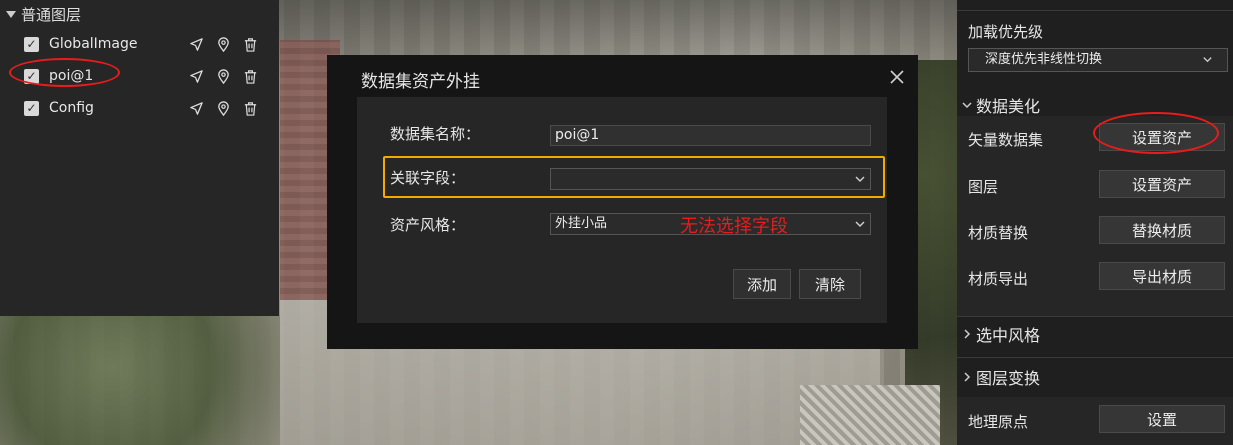 This screenshot has width=1233, height=445. I want to click on layer-item-globalimage: ✓ GlobalImage, so click(139, 44).